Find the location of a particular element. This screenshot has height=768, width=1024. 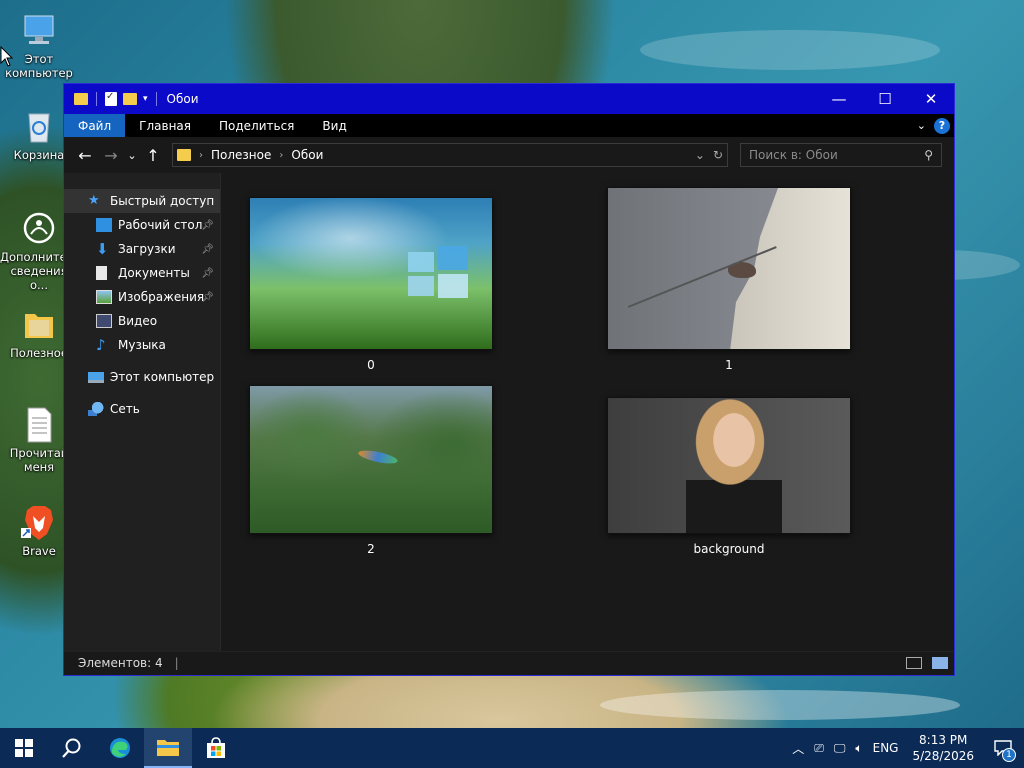

minimize-button: — is located at coordinates (839, 99).